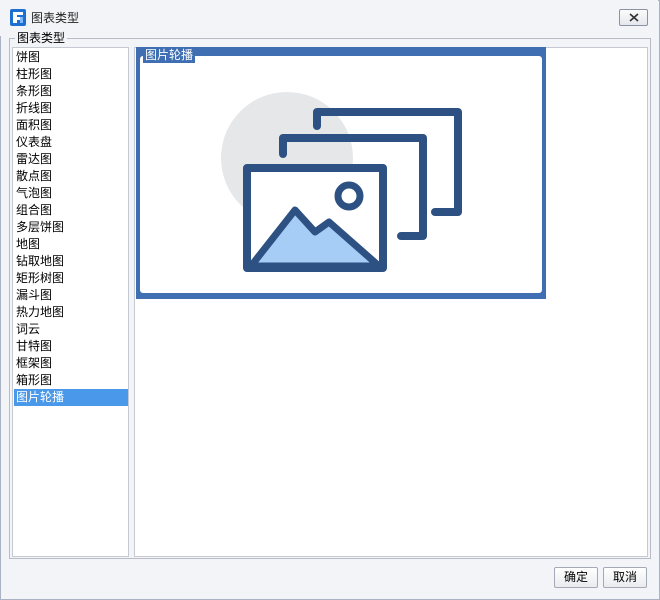  What do you see at coordinates (71, 176) in the screenshot?
I see `chart-type-item: 散点图` at bounding box center [71, 176].